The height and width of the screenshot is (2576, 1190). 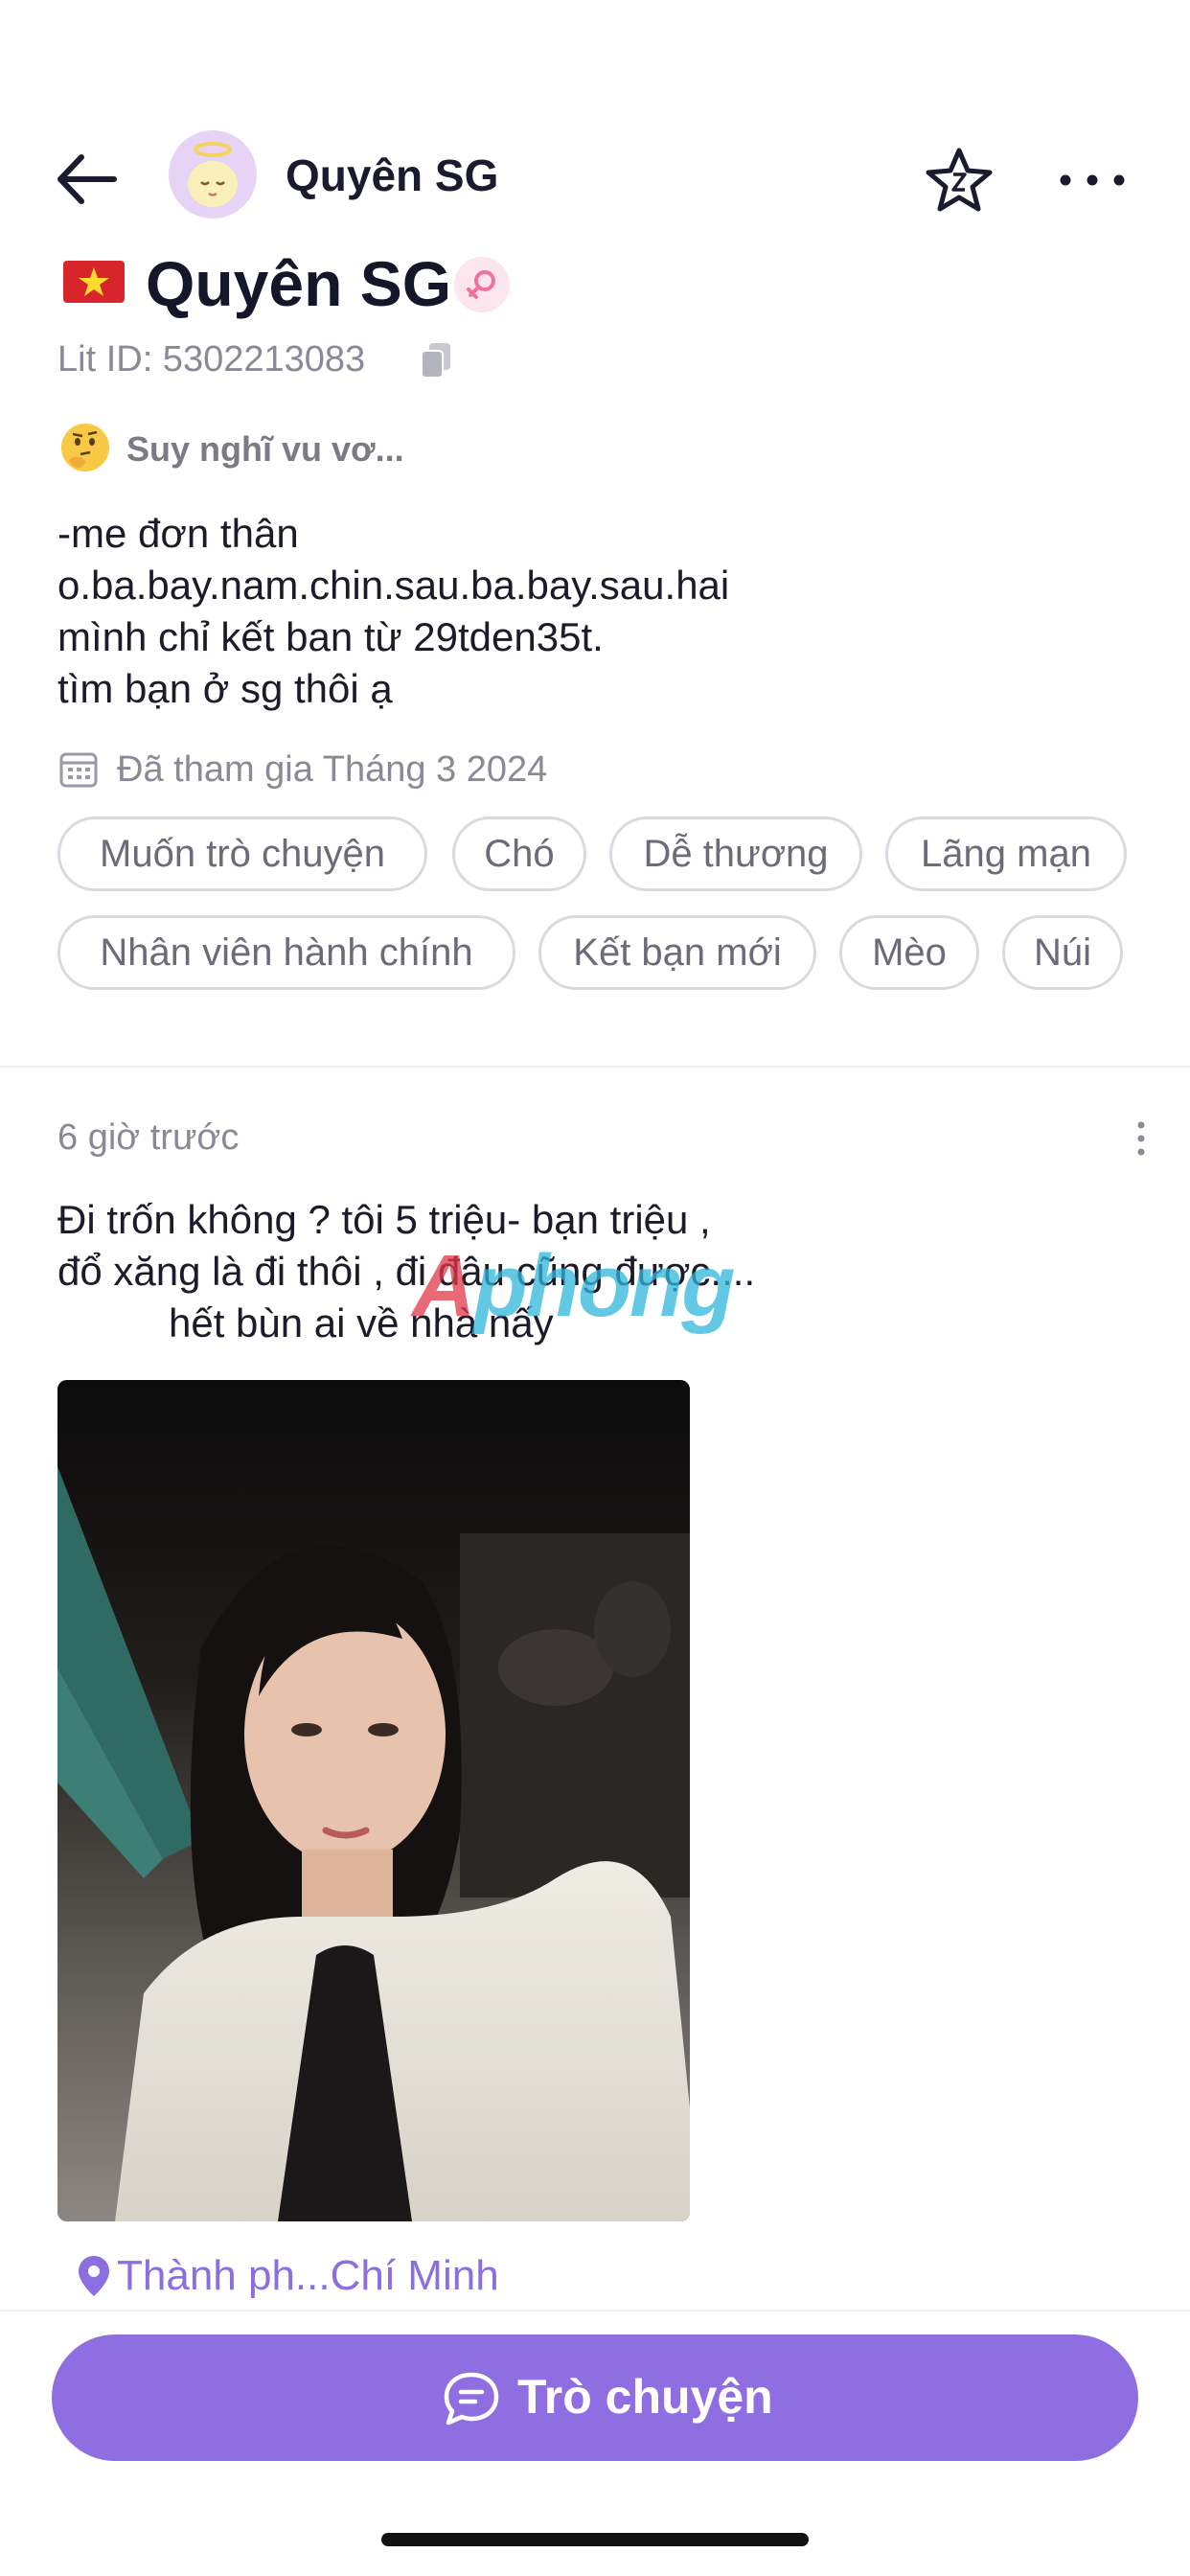 I want to click on joined-date: Đã tham gia Tháng 3 2024, so click(x=489, y=769).